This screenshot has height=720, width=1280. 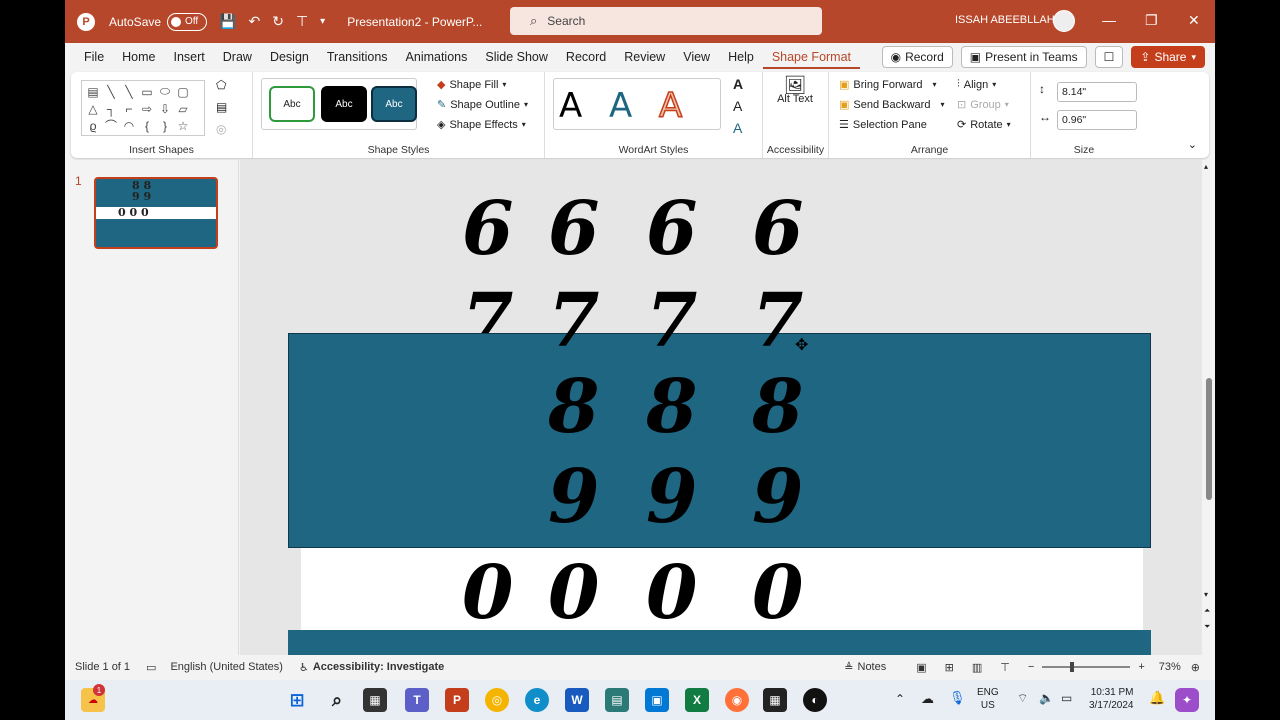 I want to click on group-button: ⊡ Group ▾, so click(x=984, y=105).